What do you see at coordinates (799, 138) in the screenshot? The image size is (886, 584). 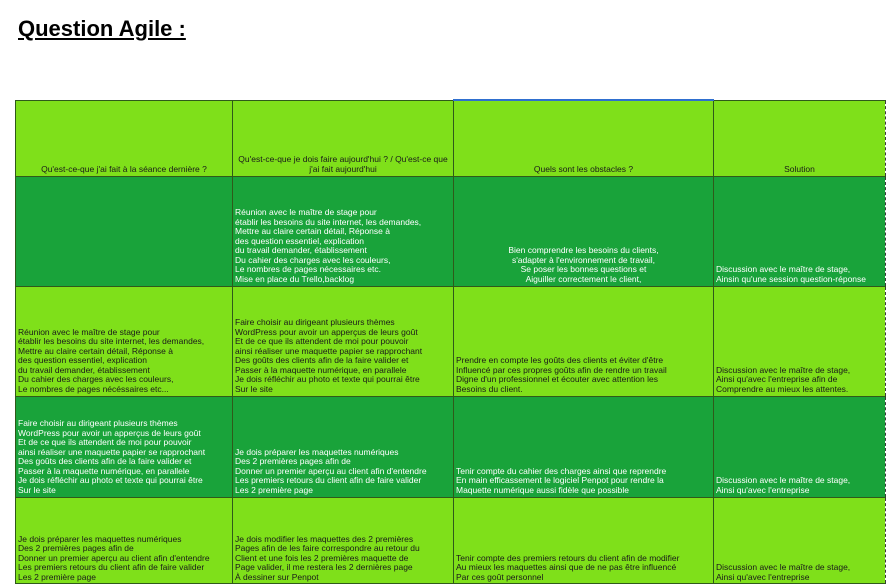 I see `header-cell-solution: Solution` at bounding box center [799, 138].